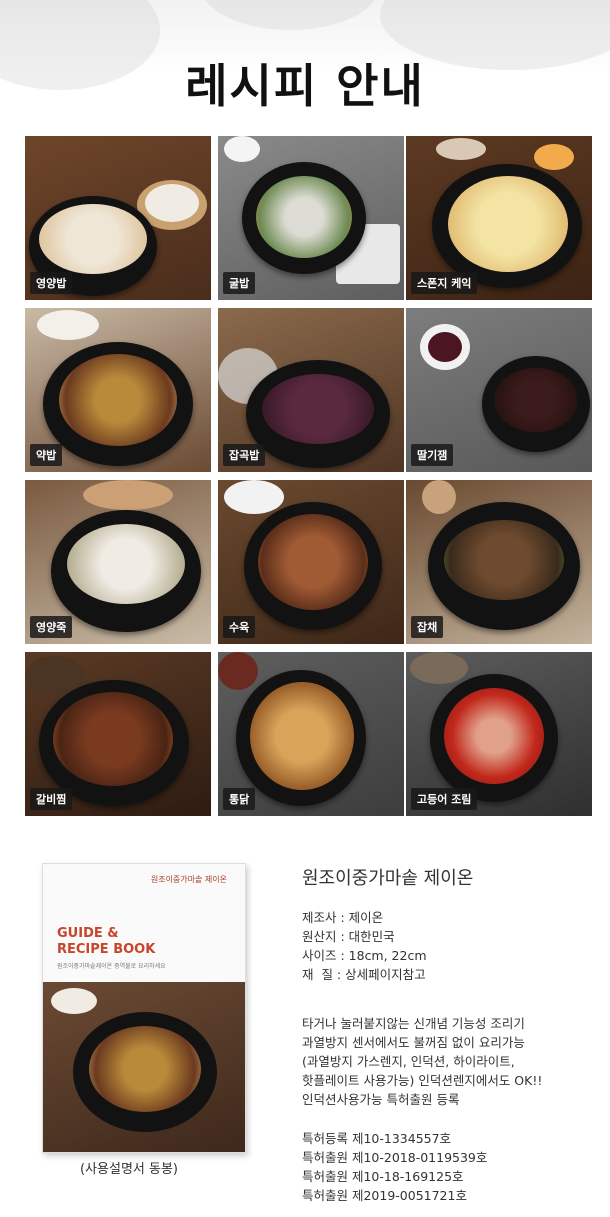 The width and height of the screenshot is (610, 1217). What do you see at coordinates (413, 1023) in the screenshot?
I see `description-line: 타거나 눌러붙지않는 신개념 기능성 조리기` at bounding box center [413, 1023].